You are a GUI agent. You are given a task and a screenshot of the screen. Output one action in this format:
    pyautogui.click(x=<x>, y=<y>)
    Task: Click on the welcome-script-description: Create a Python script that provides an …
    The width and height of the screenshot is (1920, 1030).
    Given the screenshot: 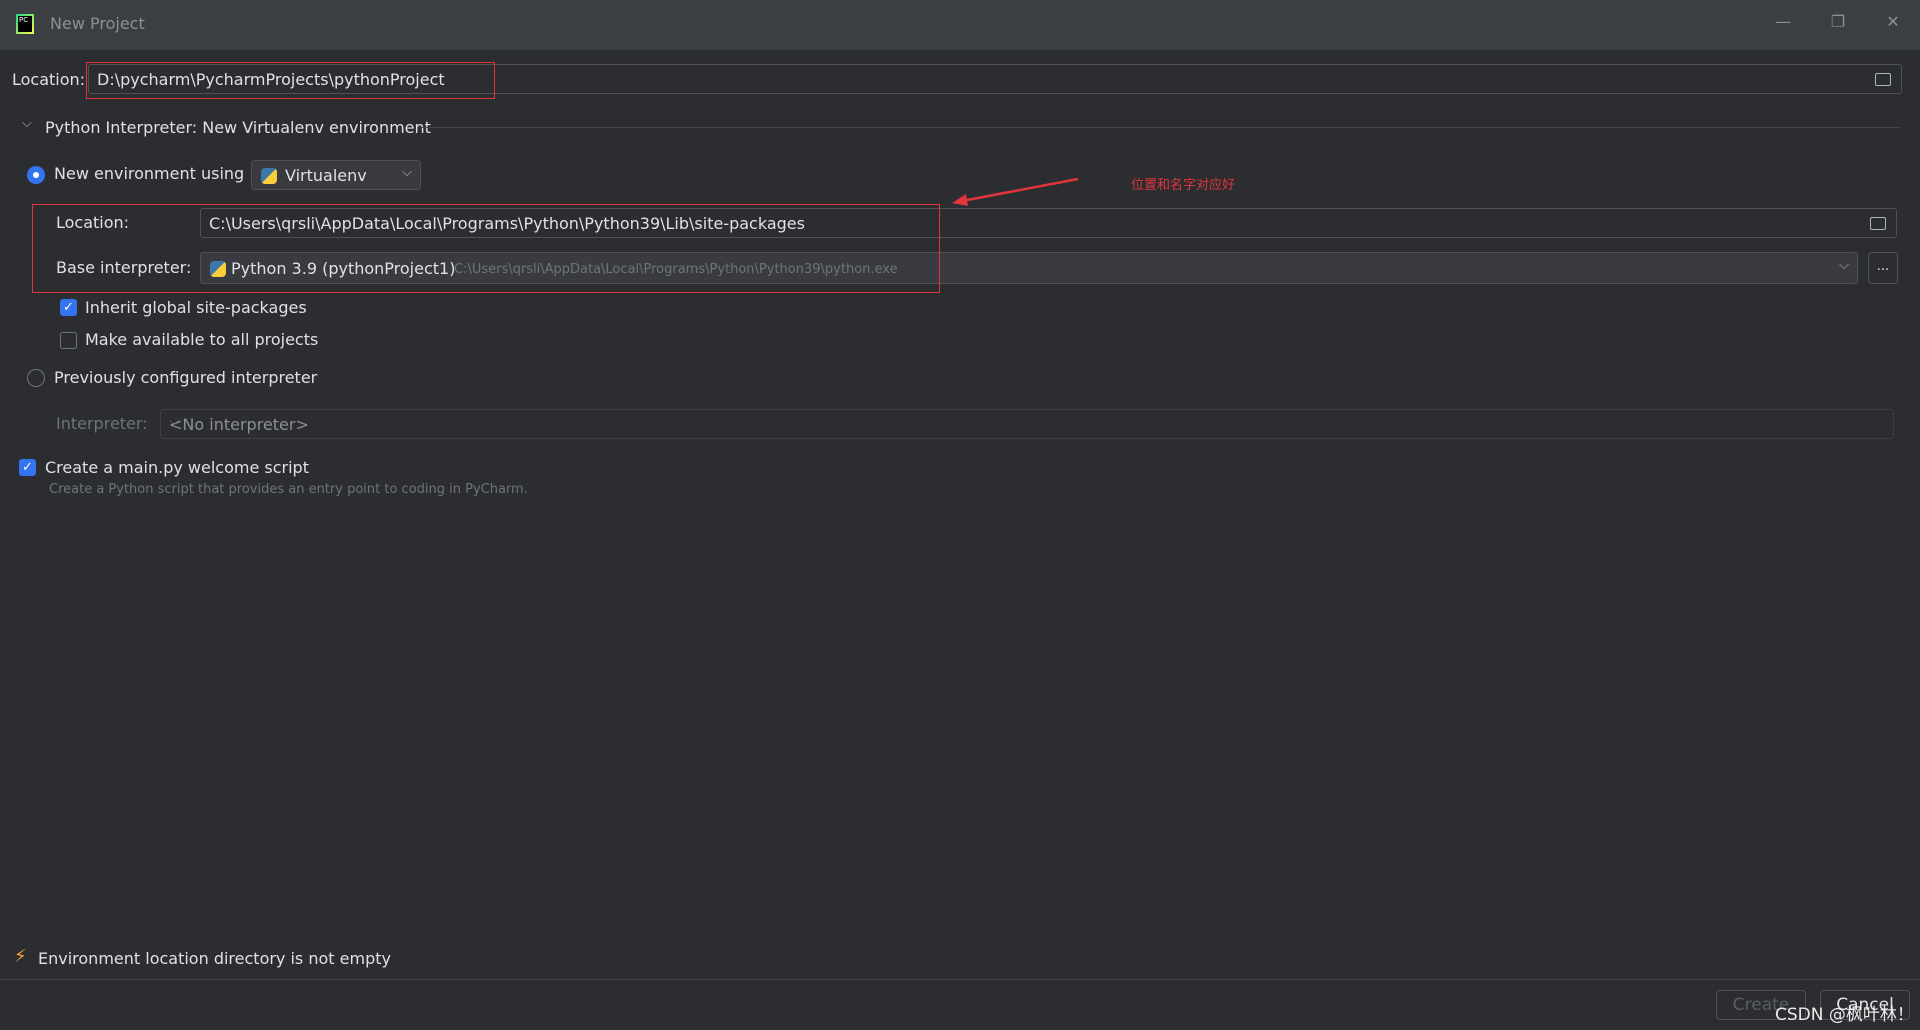 What is the action you would take?
    pyautogui.click(x=288, y=489)
    